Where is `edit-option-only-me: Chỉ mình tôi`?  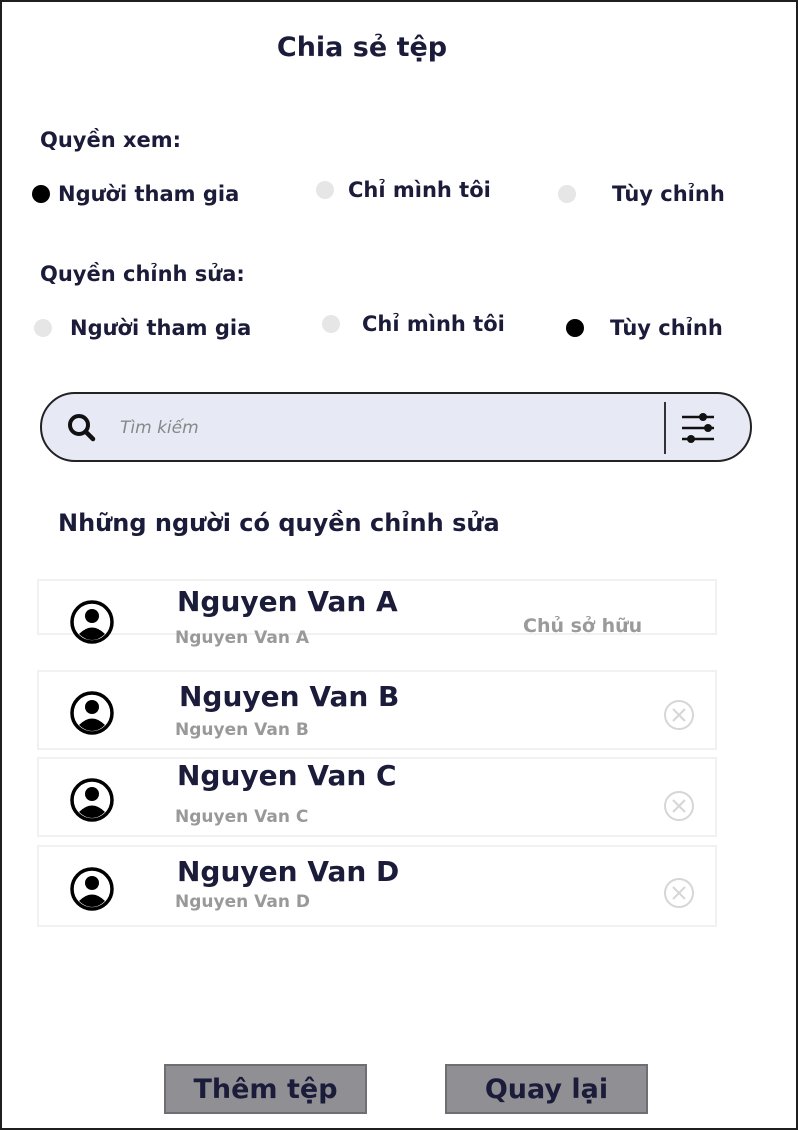
edit-option-only-me: Chỉ mình tôi is located at coordinates (413, 324).